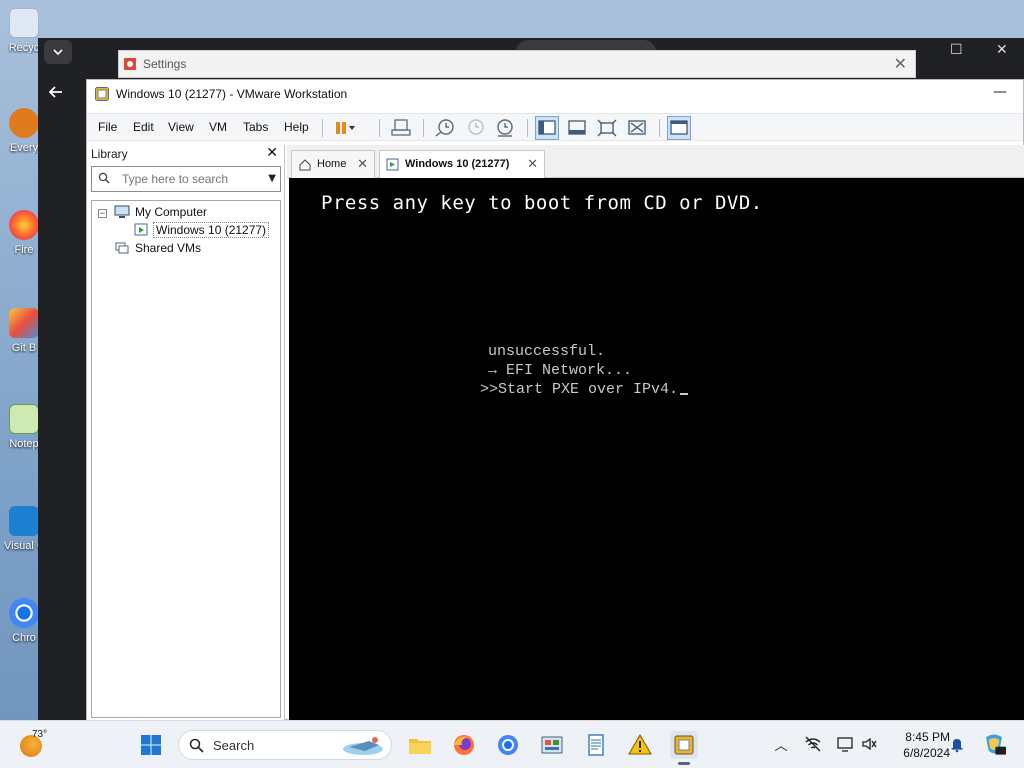 This screenshot has width=1024, height=768. I want to click on tab-list-button, so click(58, 52).